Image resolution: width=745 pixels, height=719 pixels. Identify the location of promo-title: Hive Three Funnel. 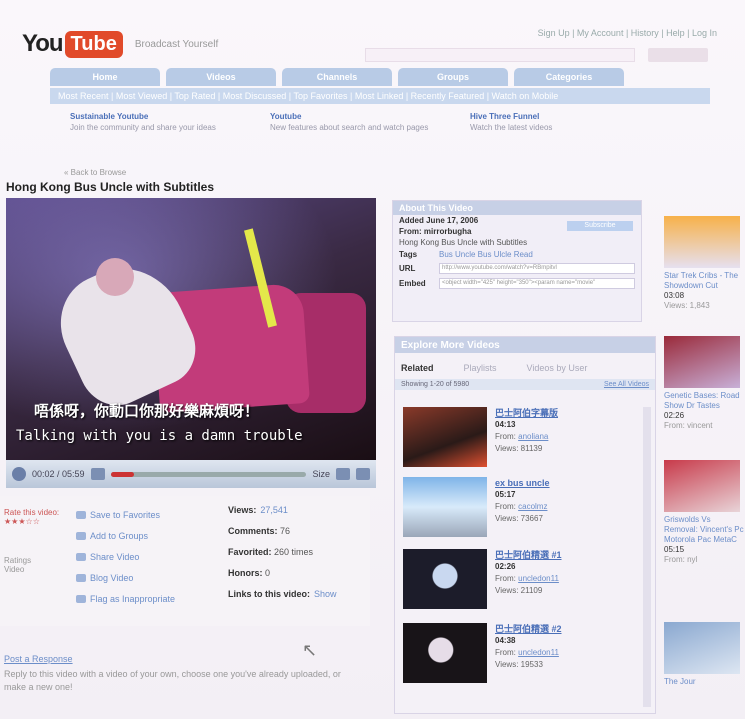
(555, 116).